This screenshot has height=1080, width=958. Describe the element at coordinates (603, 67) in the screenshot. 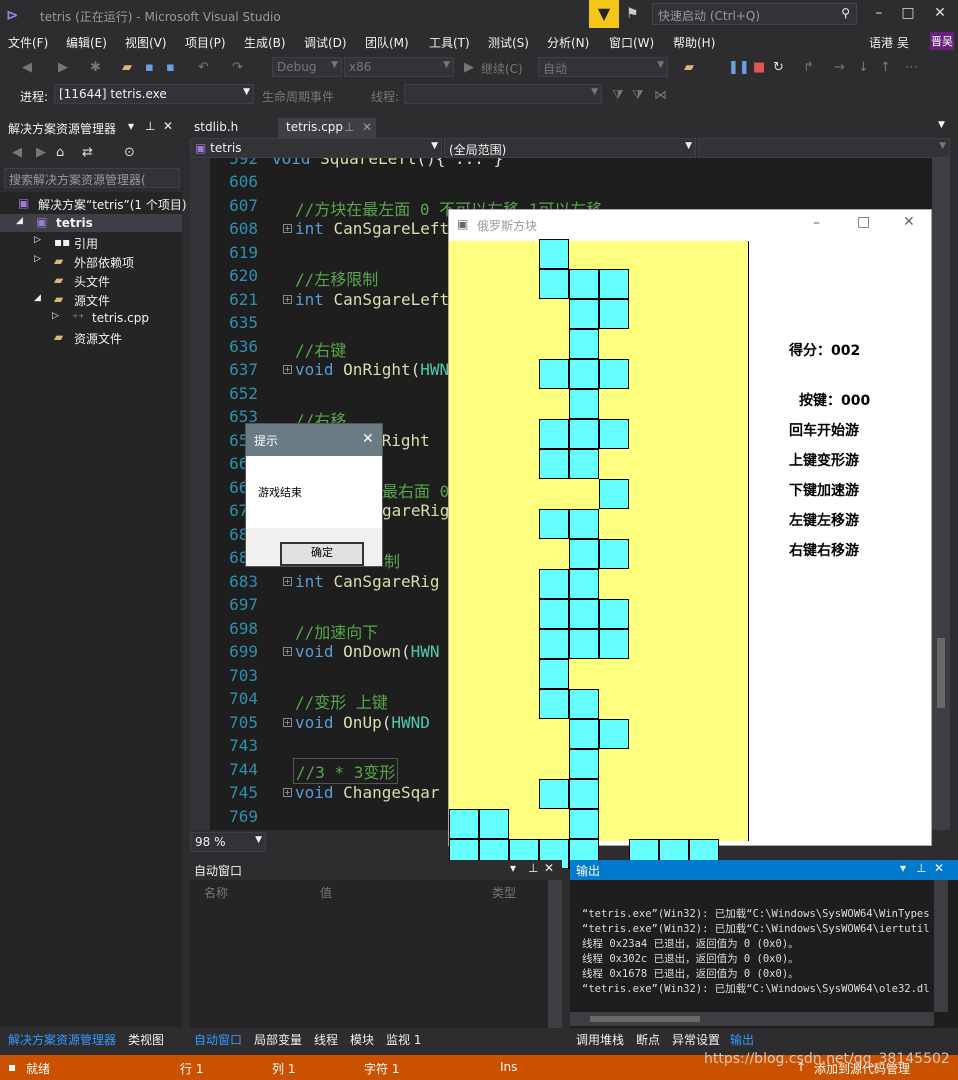

I see `auto-select: 自动 ▼` at that location.